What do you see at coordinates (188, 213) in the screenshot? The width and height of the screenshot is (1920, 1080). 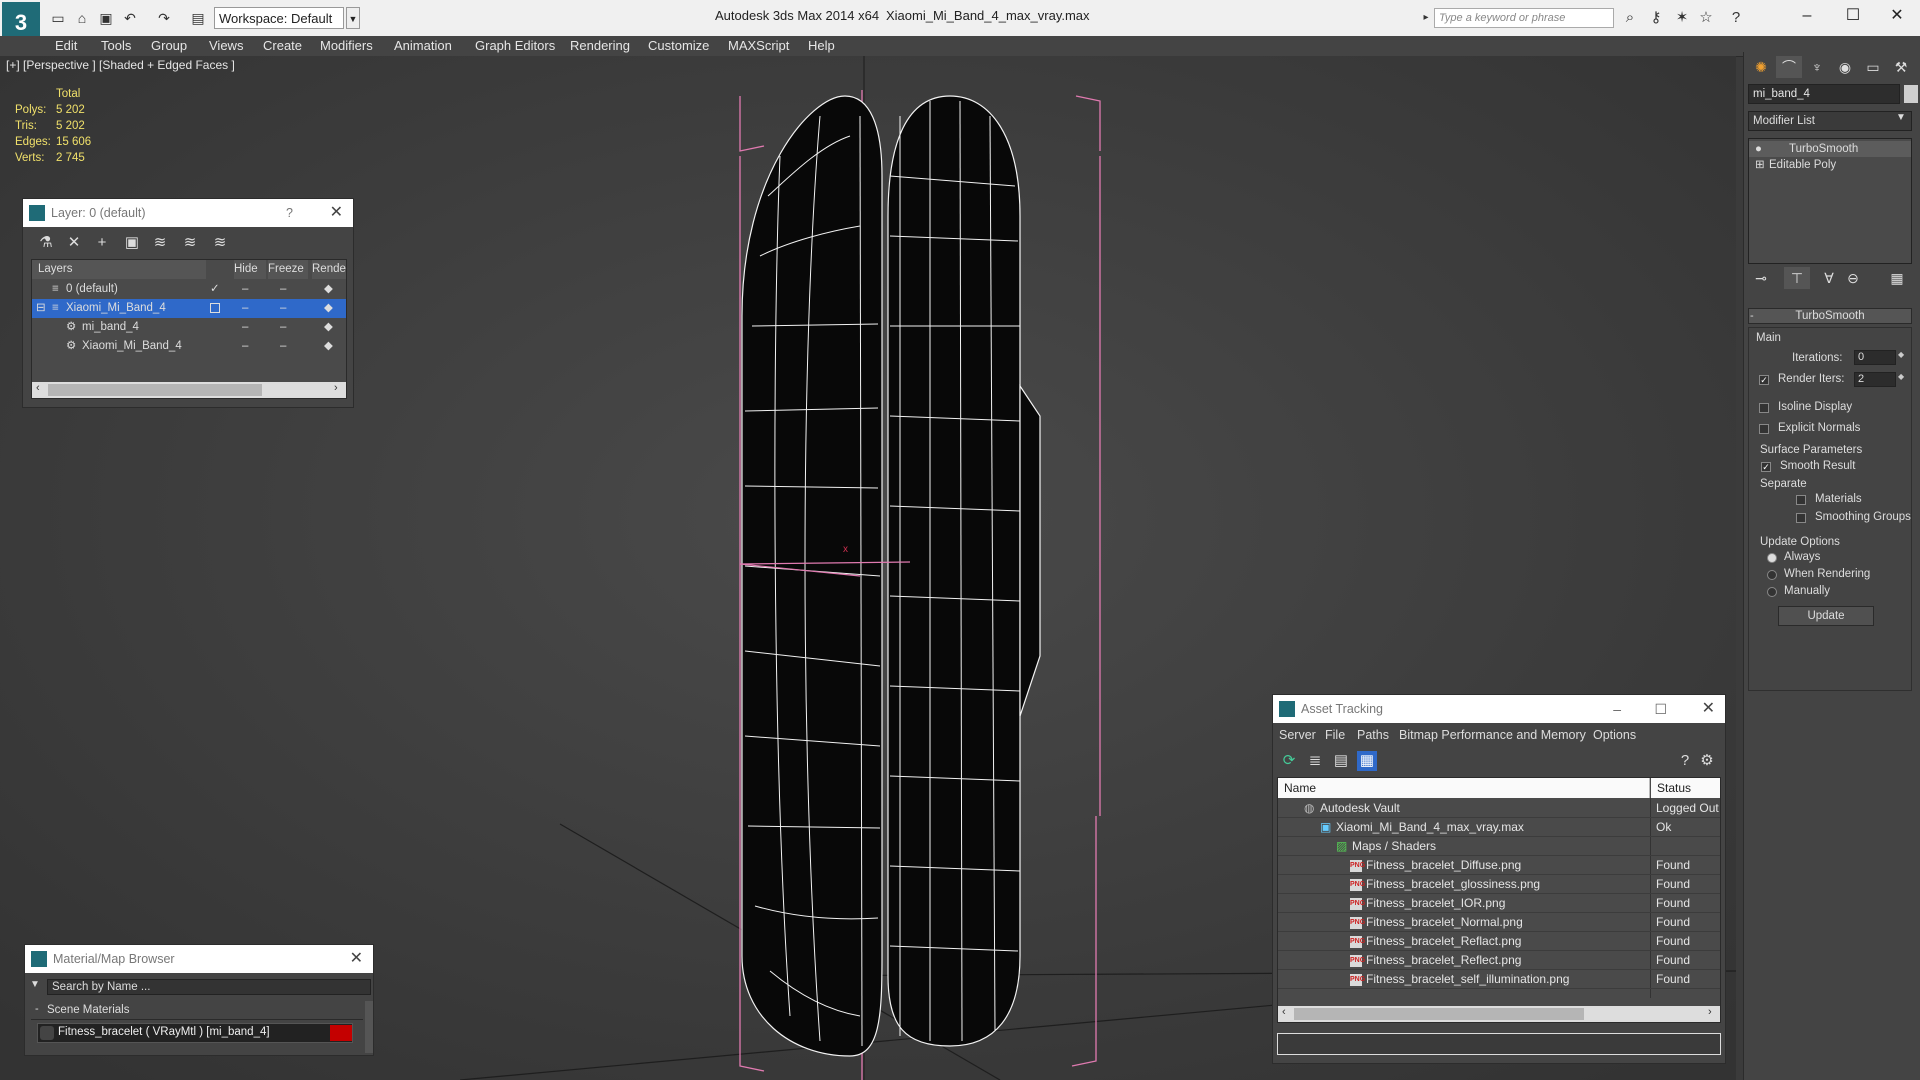 I see `layer-panel-titlebar: Layer: 0 (default) ? ✕` at bounding box center [188, 213].